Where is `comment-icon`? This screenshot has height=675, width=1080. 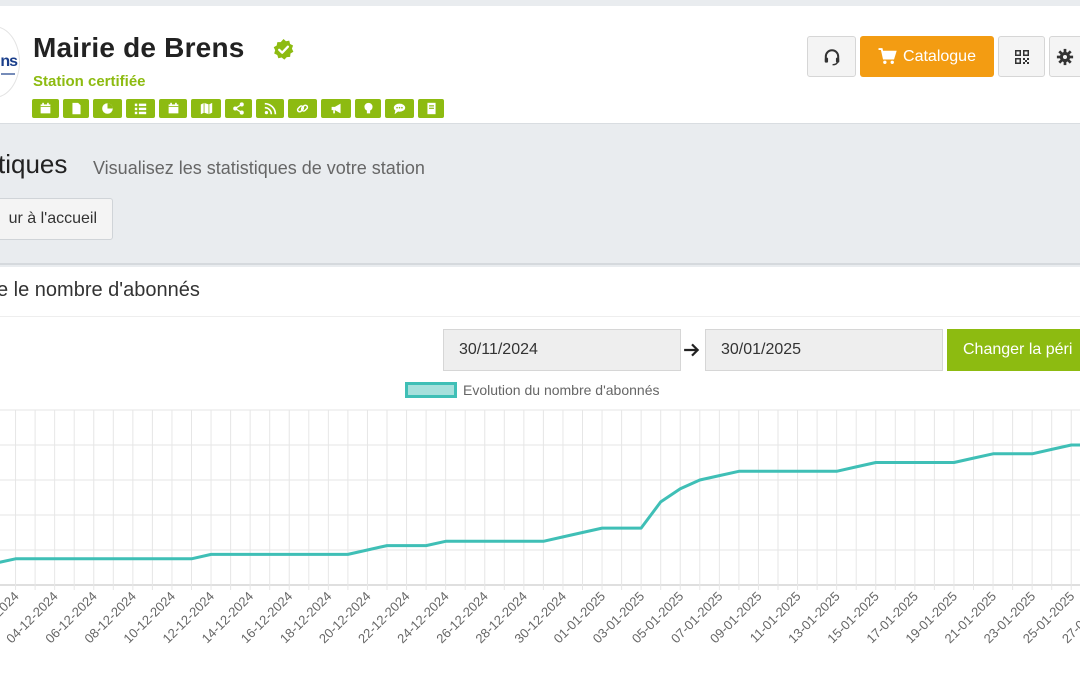
comment-icon is located at coordinates (399, 108).